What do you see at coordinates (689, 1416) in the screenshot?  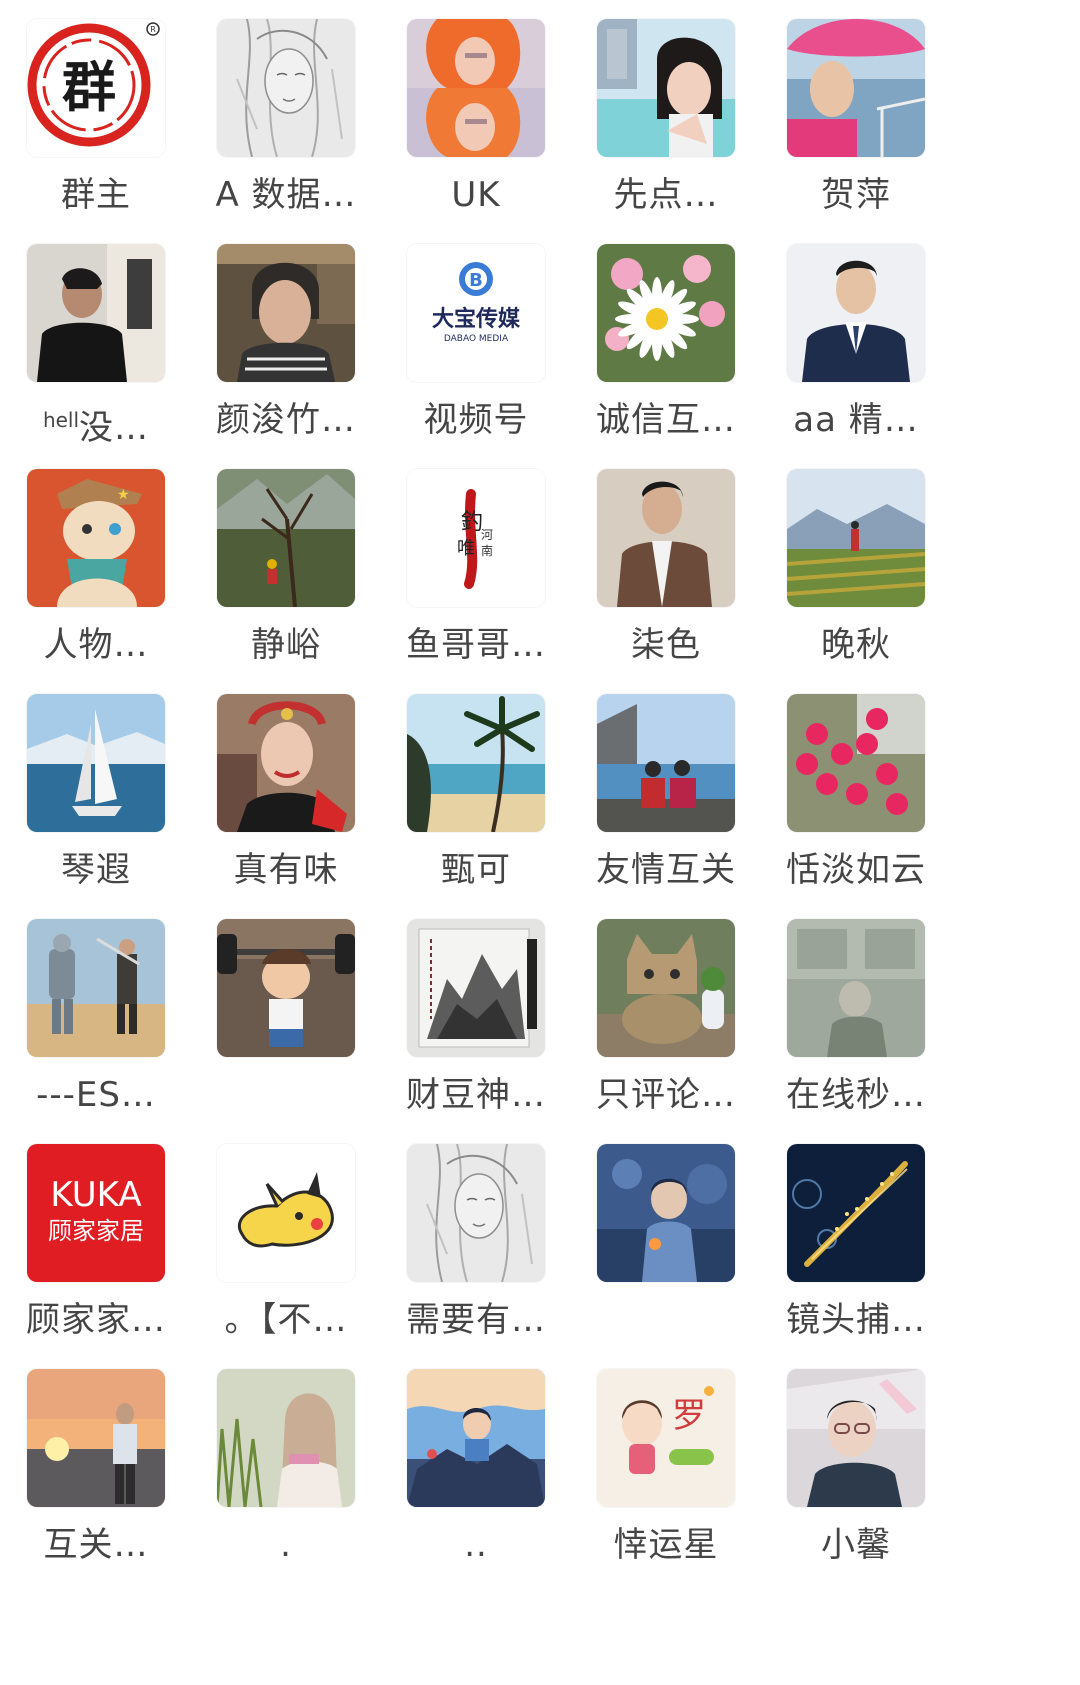 I see `svg-text: 罗` at bounding box center [689, 1416].